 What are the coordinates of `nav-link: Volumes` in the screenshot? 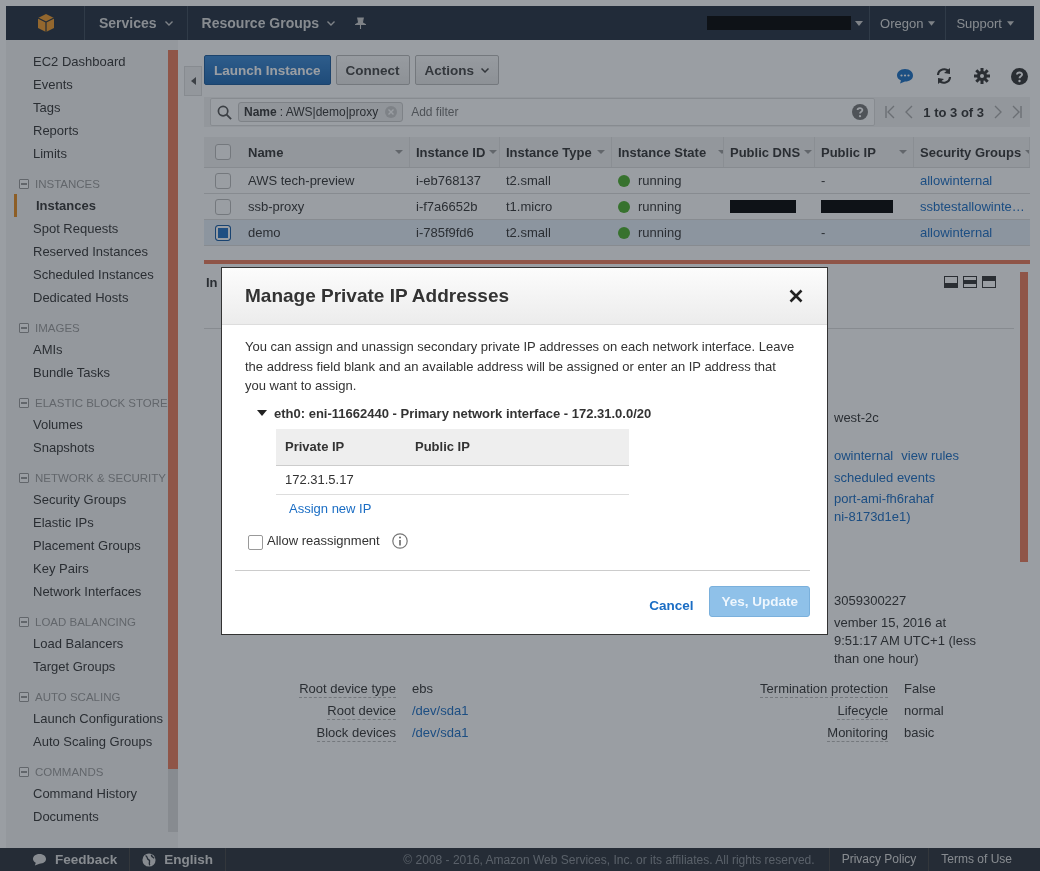 It's located at (91, 424).